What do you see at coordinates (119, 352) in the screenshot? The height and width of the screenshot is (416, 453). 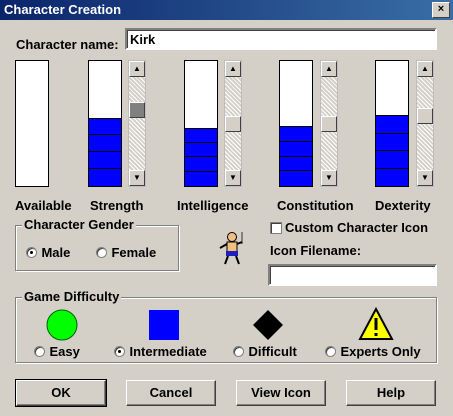 I see `intermediate-radio-button` at bounding box center [119, 352].